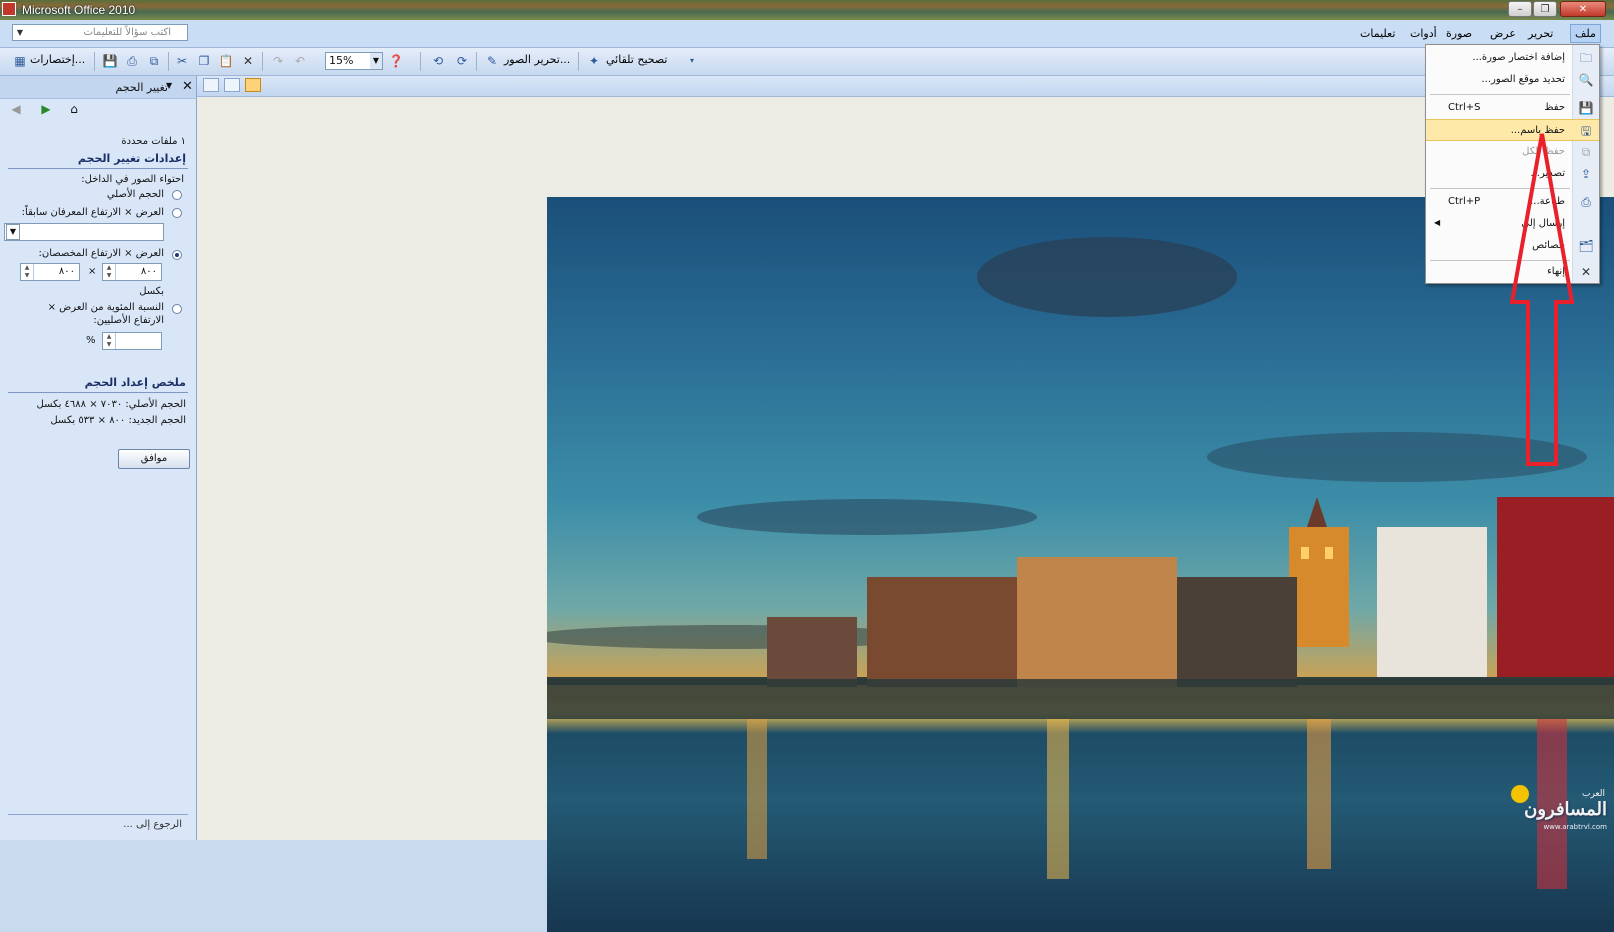 This screenshot has height=932, width=1614. Describe the element at coordinates (177, 213) in the screenshot. I see `radio-predefined-size` at that location.